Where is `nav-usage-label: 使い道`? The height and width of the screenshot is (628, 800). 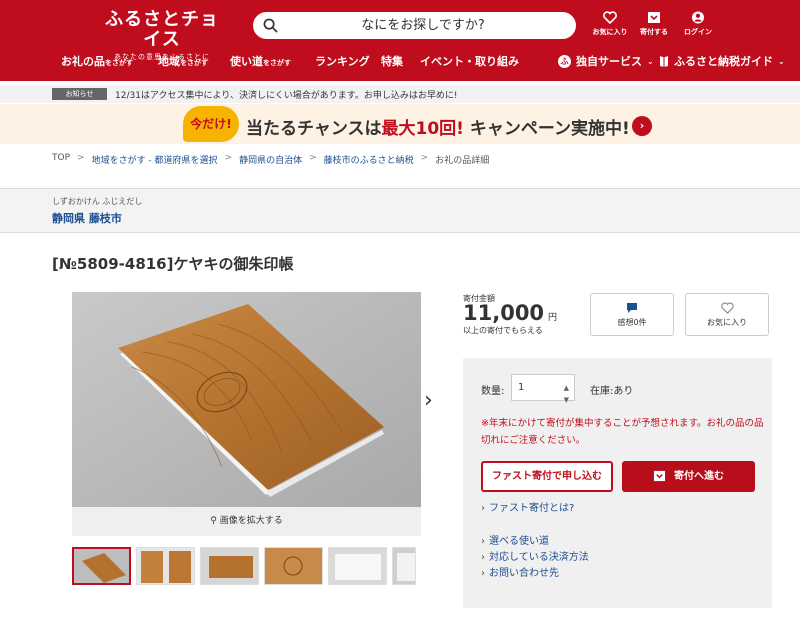
nav-usage-label: 使い道 is located at coordinates (246, 61).